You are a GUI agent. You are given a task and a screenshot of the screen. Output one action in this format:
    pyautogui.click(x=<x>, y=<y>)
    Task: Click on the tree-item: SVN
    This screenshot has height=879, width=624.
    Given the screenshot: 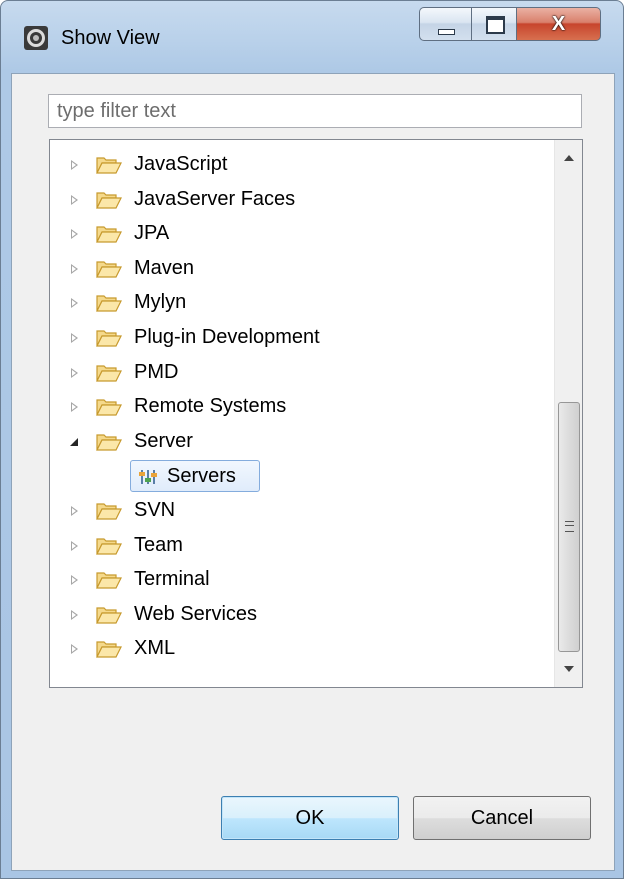 What is the action you would take?
    pyautogui.click(x=300, y=511)
    